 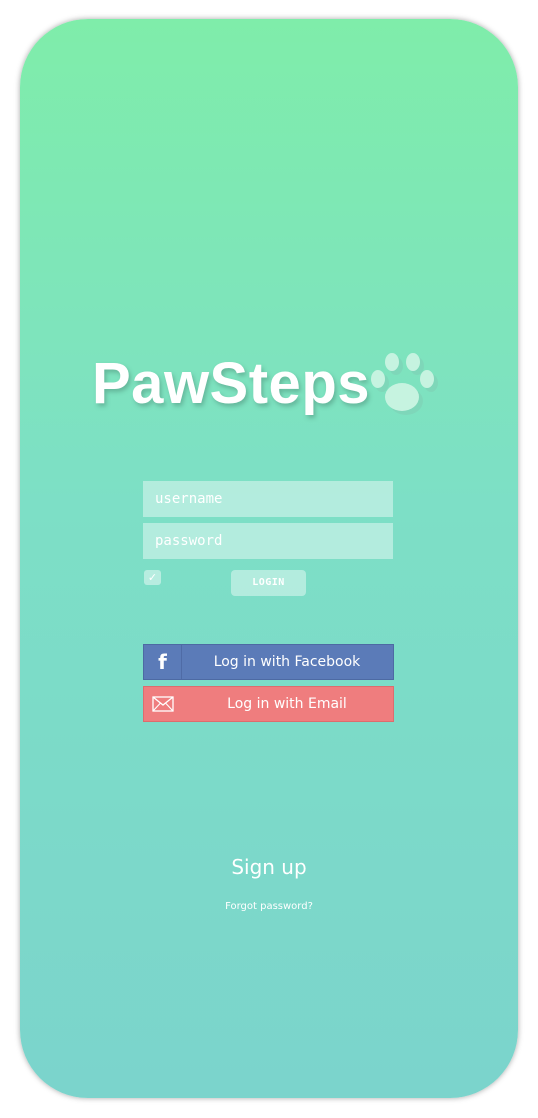 I want to click on paw-icon, so click(x=404, y=384).